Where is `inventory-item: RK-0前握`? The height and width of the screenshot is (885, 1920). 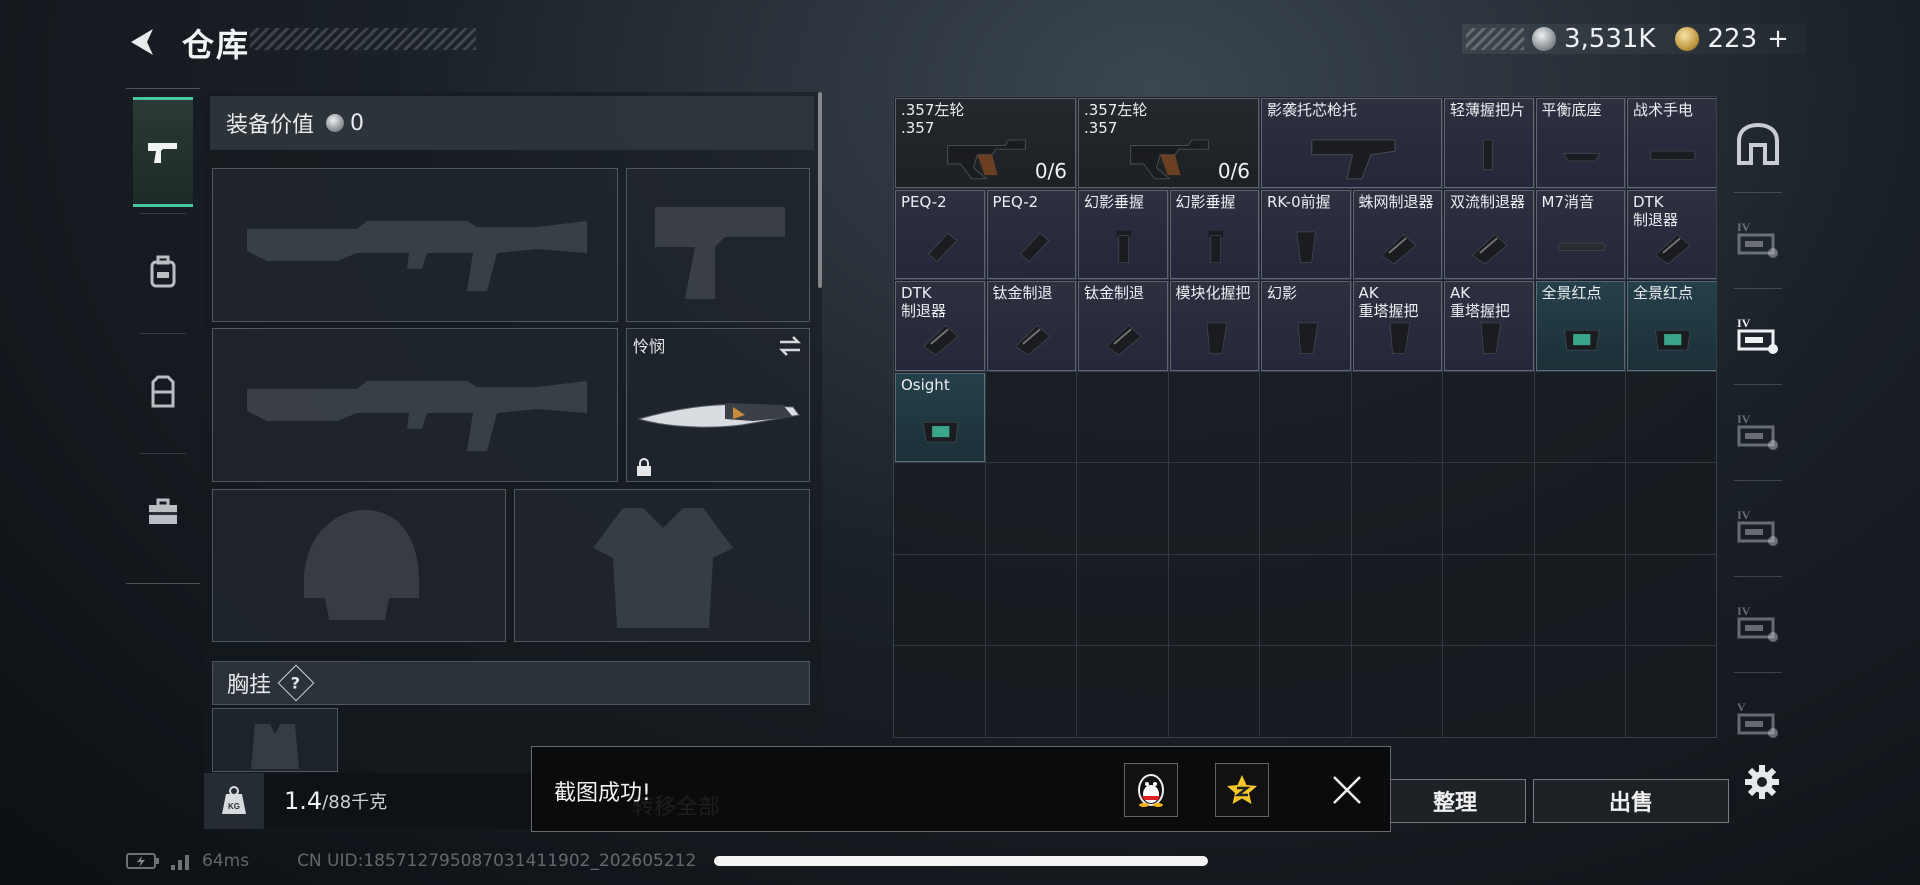 inventory-item: RK-0前握 is located at coordinates (1306, 234).